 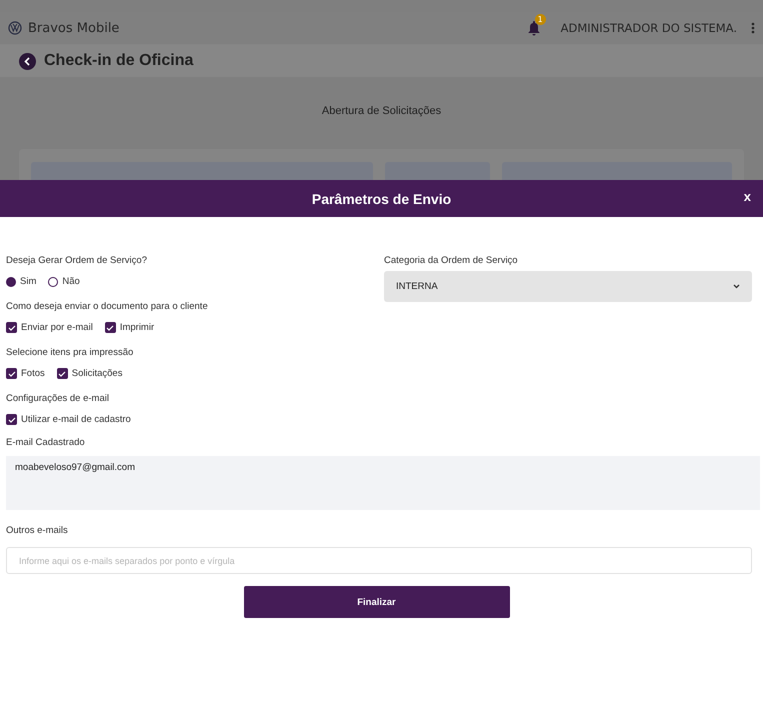 What do you see at coordinates (37, 530) in the screenshot?
I see `field-label: Outros e-mails` at bounding box center [37, 530].